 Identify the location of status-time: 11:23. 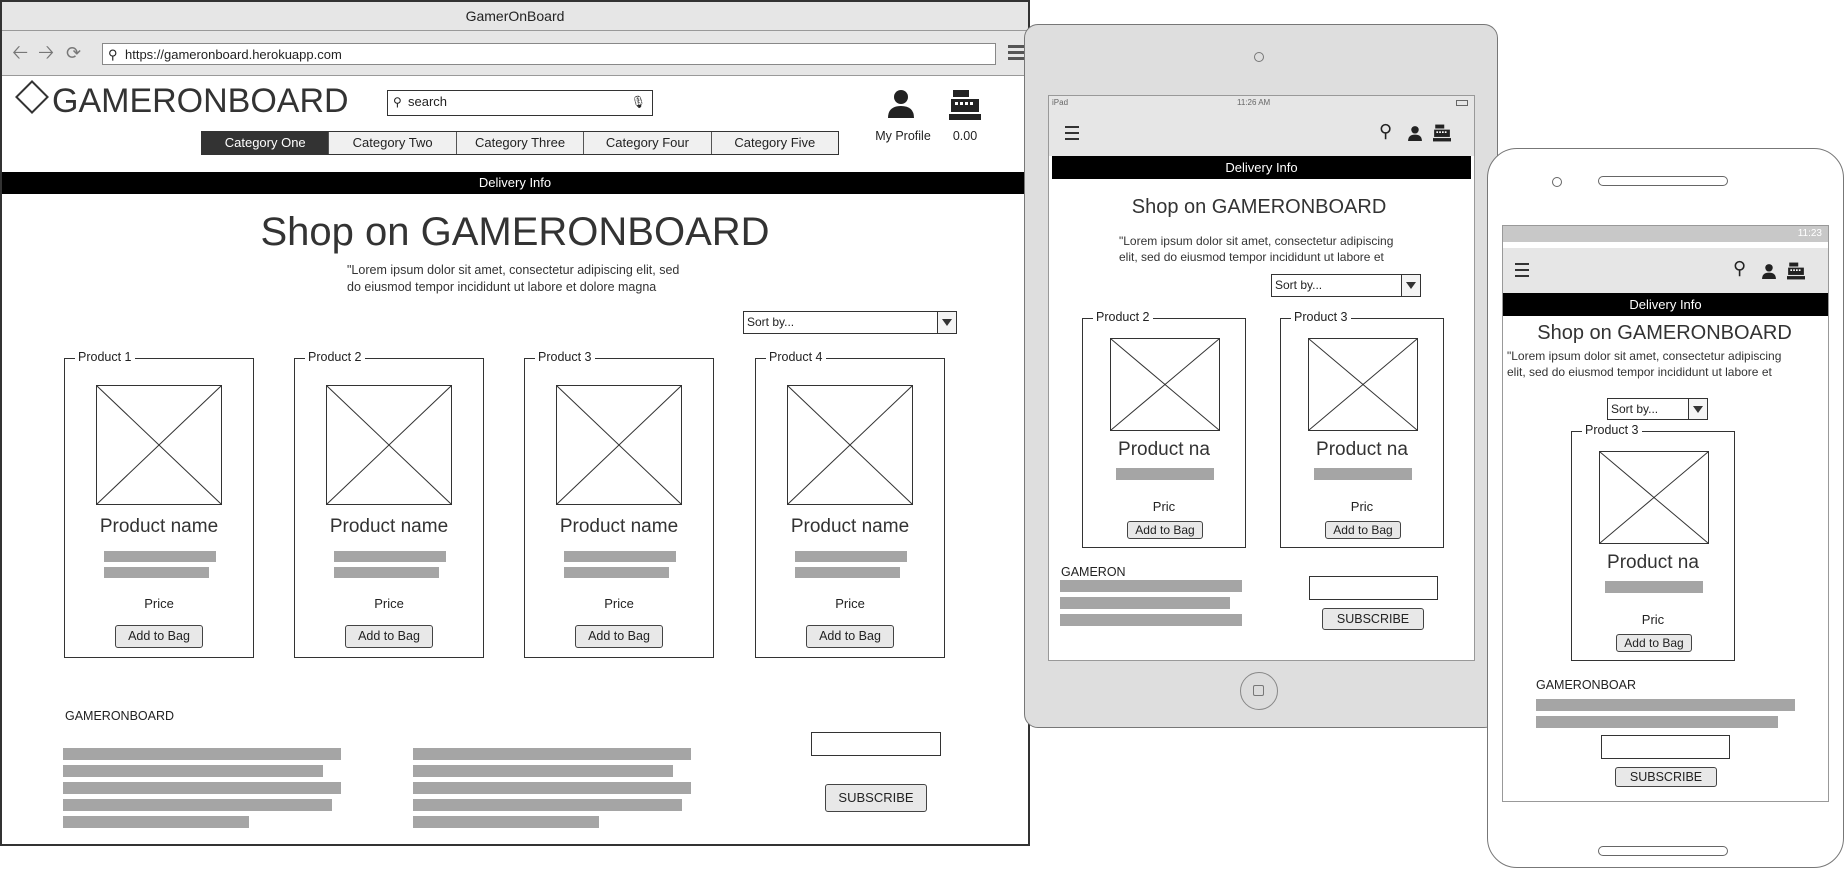
(1809, 233).